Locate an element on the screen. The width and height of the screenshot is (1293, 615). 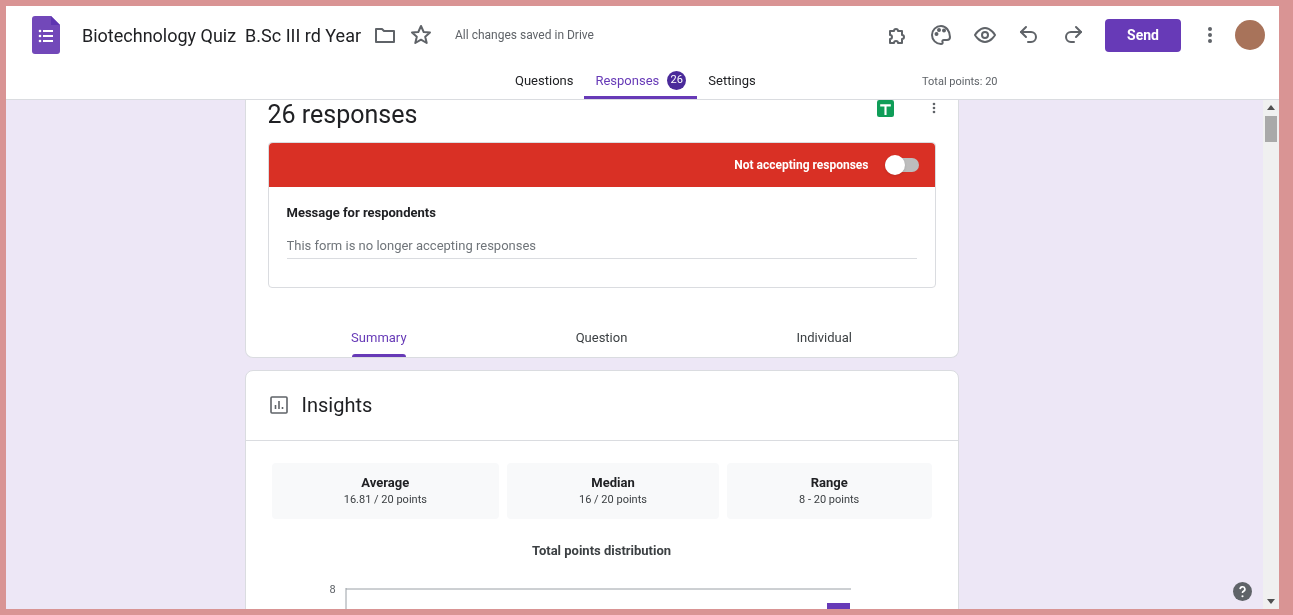
form-title: Biotechnology Quiz B.Sc III rd Year is located at coordinates (222, 35).